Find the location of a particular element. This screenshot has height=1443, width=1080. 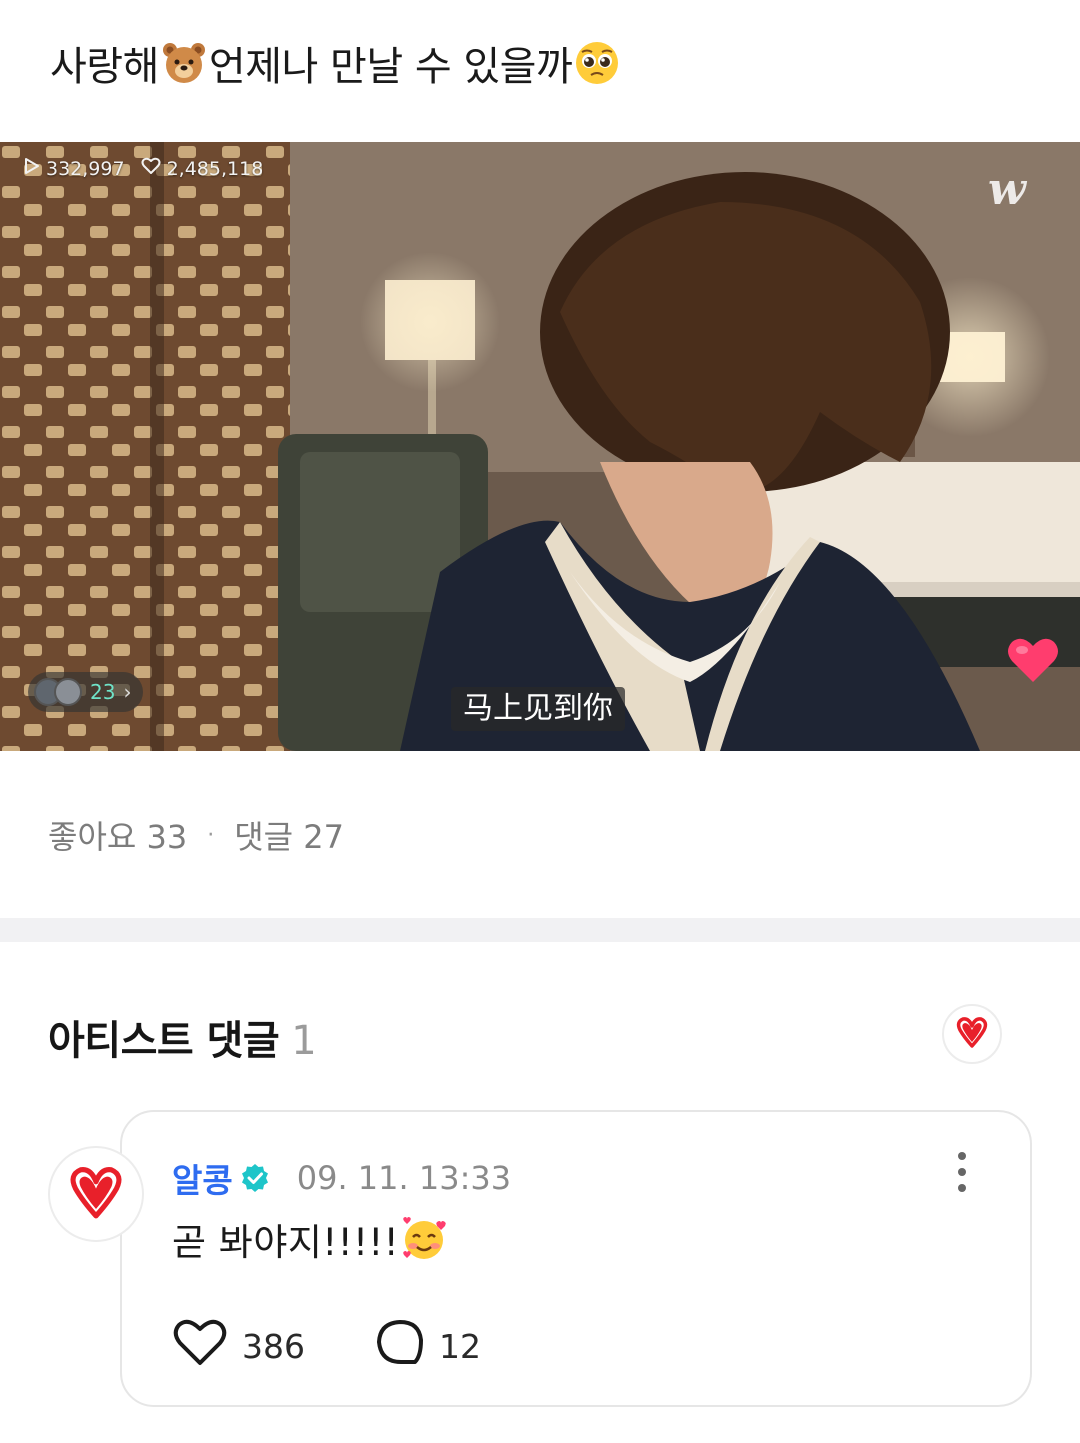

comment-author: 알콩 is located at coordinates (202, 1178).